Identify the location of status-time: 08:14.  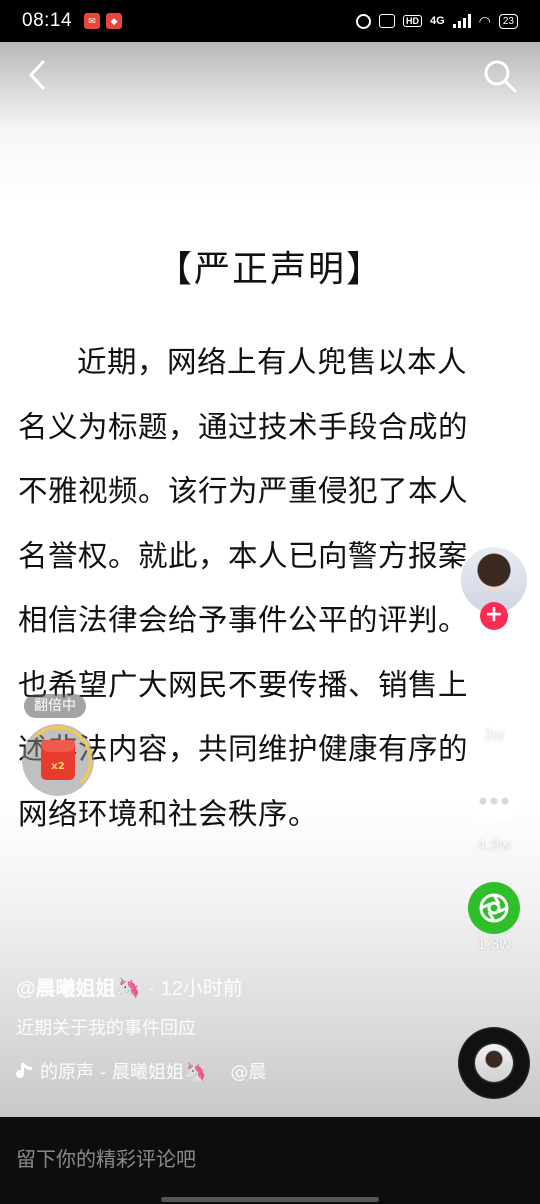
(47, 20).